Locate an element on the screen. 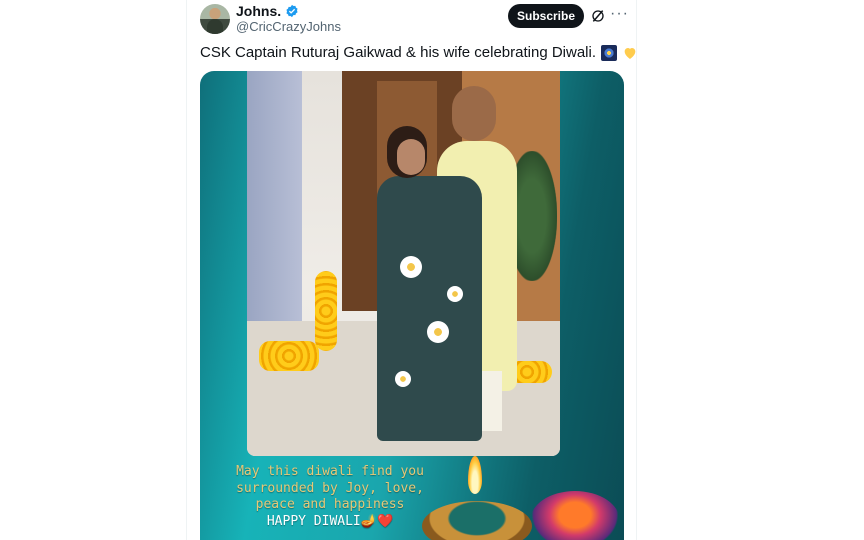 The width and height of the screenshot is (864, 540). marigold-garland-left is located at coordinates (326, 311).